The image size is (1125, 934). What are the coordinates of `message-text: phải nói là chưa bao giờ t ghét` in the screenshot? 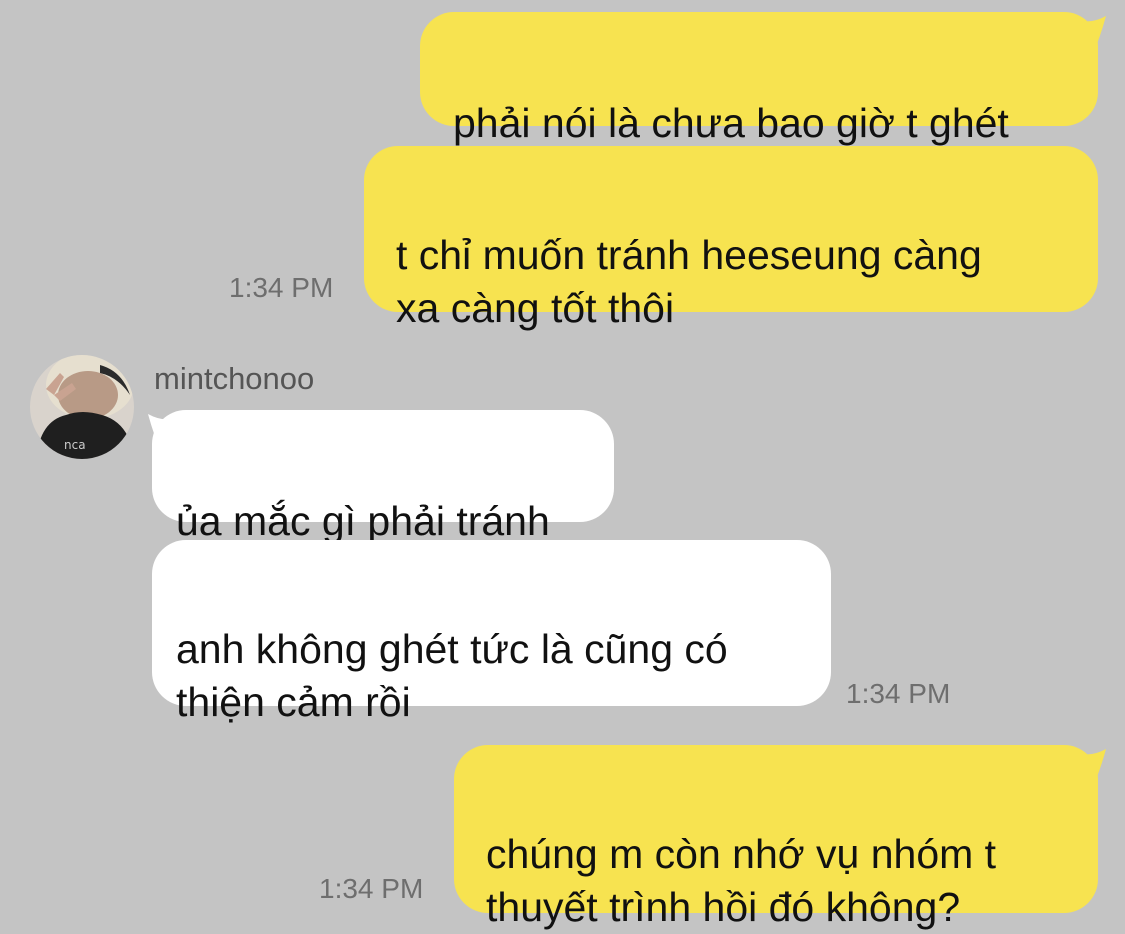 It's located at (731, 123).